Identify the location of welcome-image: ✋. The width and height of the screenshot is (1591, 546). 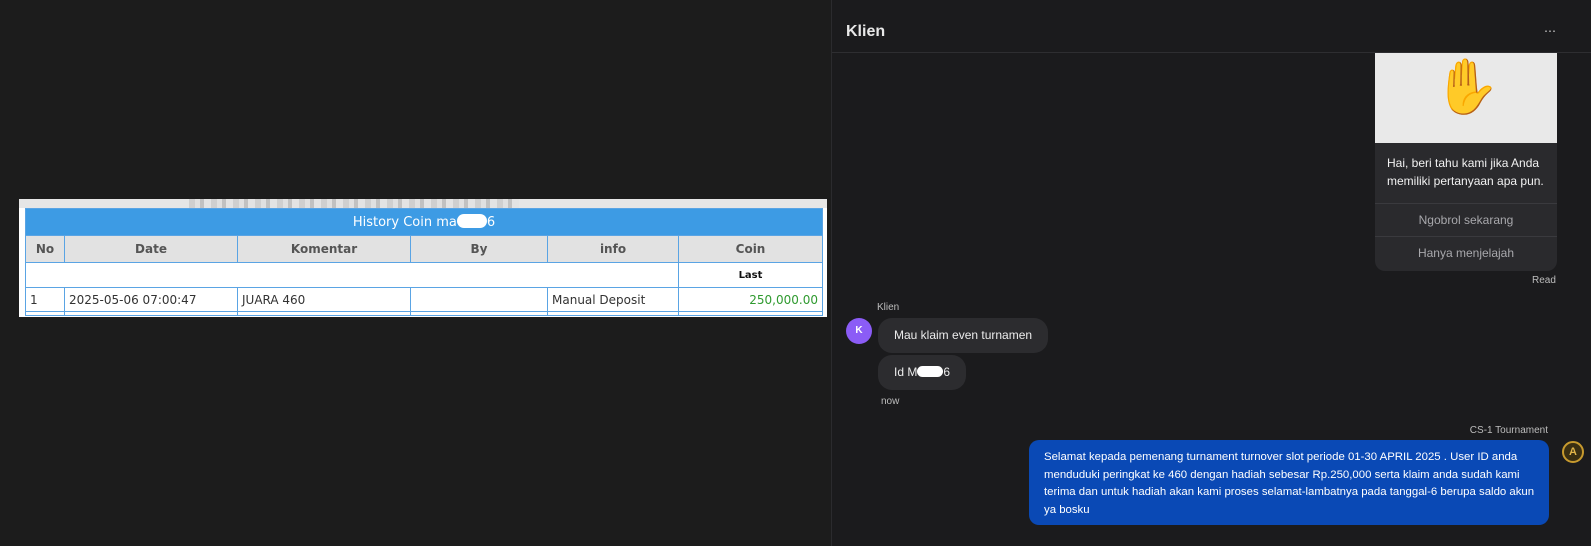
(1466, 98).